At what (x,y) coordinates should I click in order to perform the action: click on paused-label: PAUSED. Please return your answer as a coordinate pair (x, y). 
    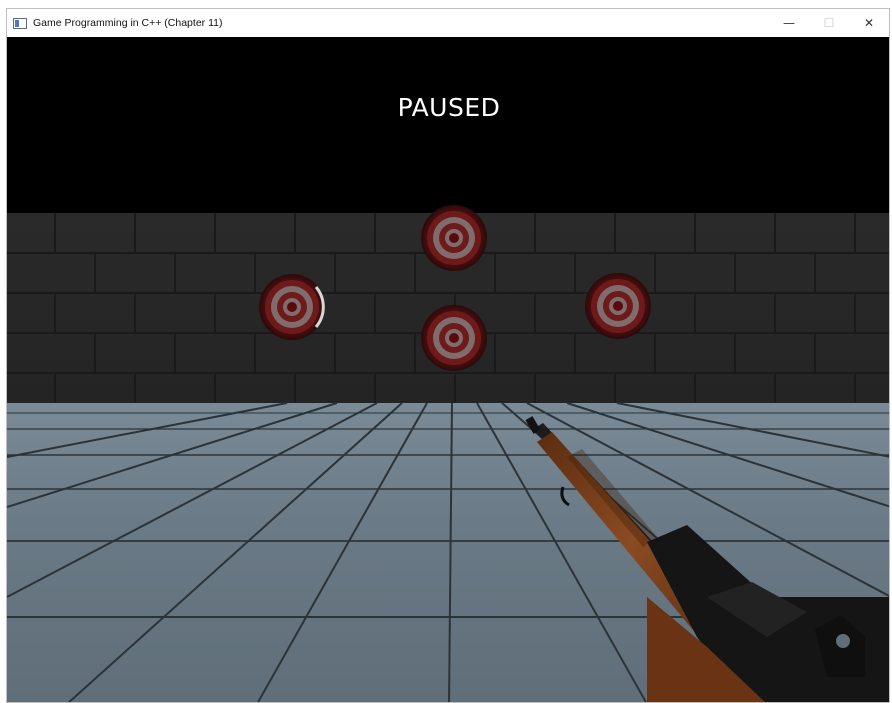
    Looking at the image, I should click on (449, 107).